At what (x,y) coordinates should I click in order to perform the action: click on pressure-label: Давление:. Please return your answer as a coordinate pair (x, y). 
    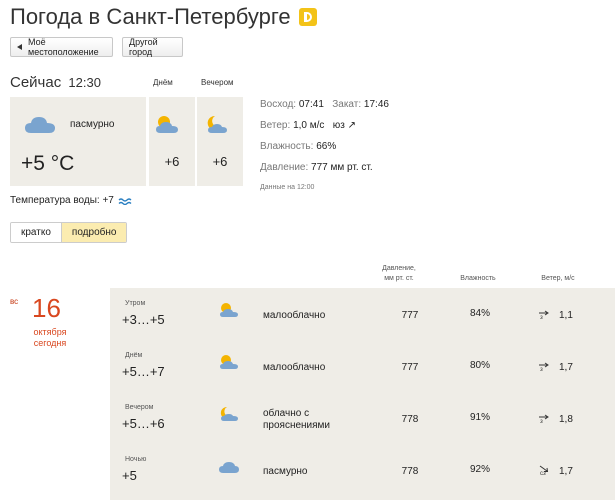
    Looking at the image, I should click on (284, 167).